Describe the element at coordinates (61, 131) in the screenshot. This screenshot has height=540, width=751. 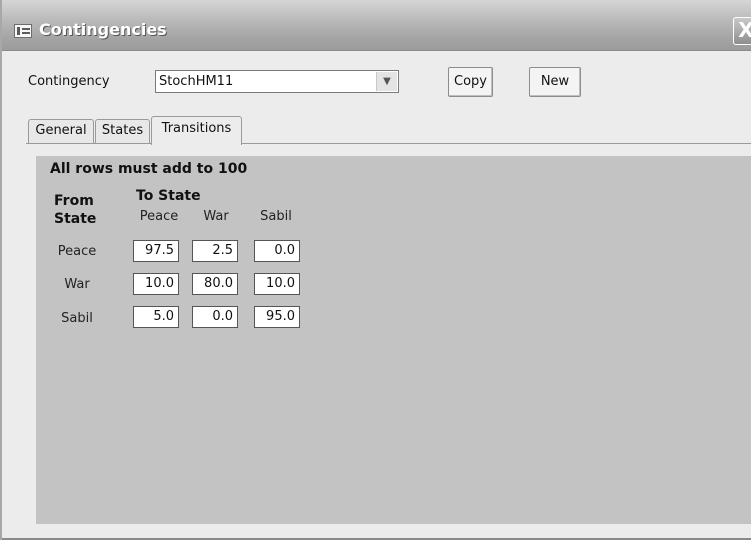
I see `tab-general: General` at that location.